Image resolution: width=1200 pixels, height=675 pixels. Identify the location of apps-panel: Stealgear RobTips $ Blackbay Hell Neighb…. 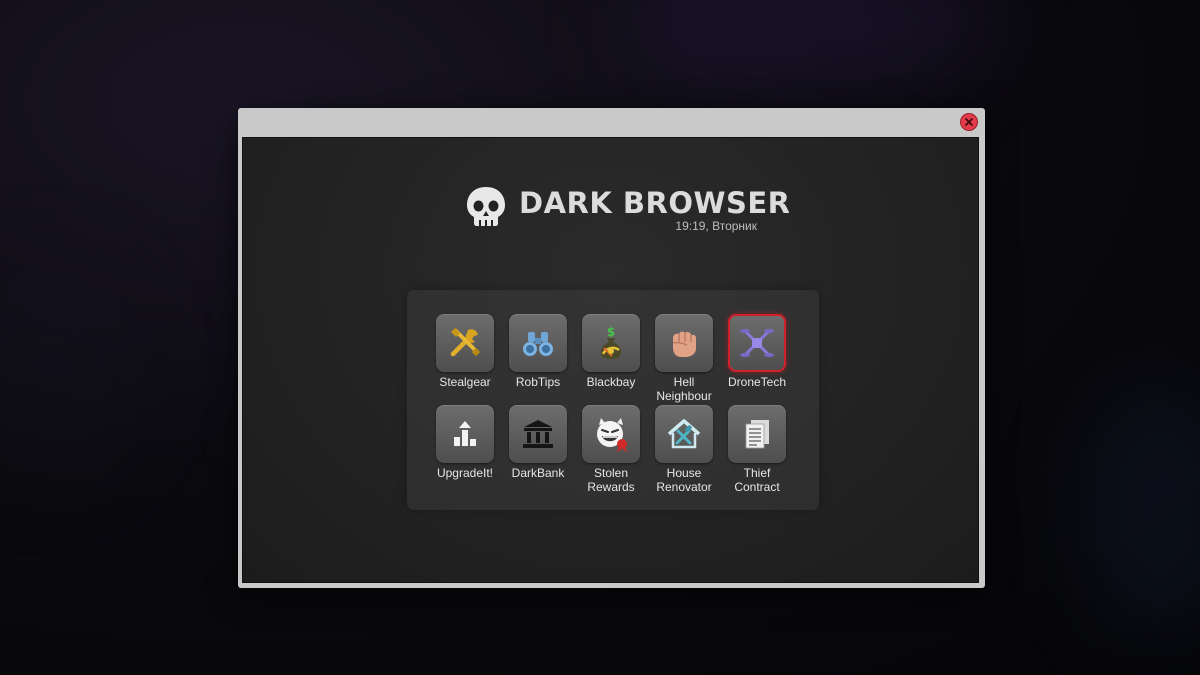
(613, 400).